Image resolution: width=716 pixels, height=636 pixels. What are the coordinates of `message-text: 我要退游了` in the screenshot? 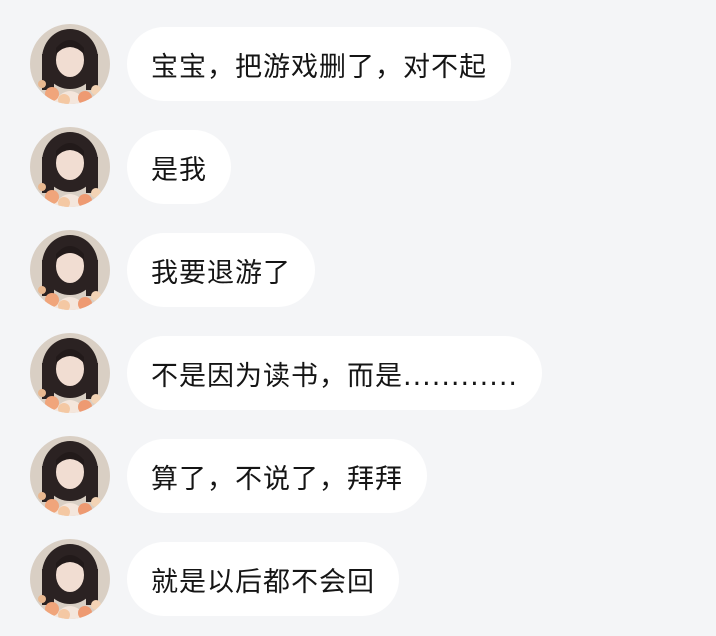 It's located at (221, 273).